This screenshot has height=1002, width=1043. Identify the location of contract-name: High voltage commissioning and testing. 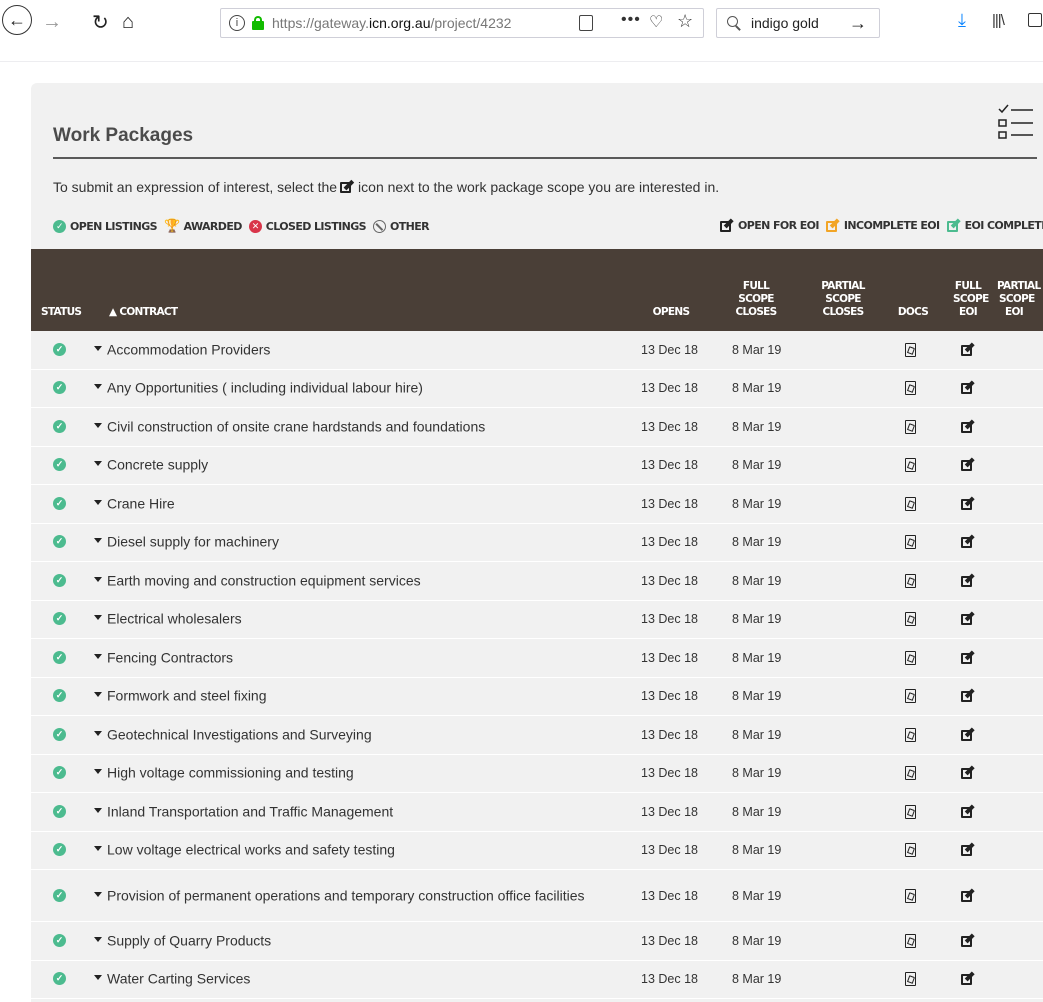
(357, 773).